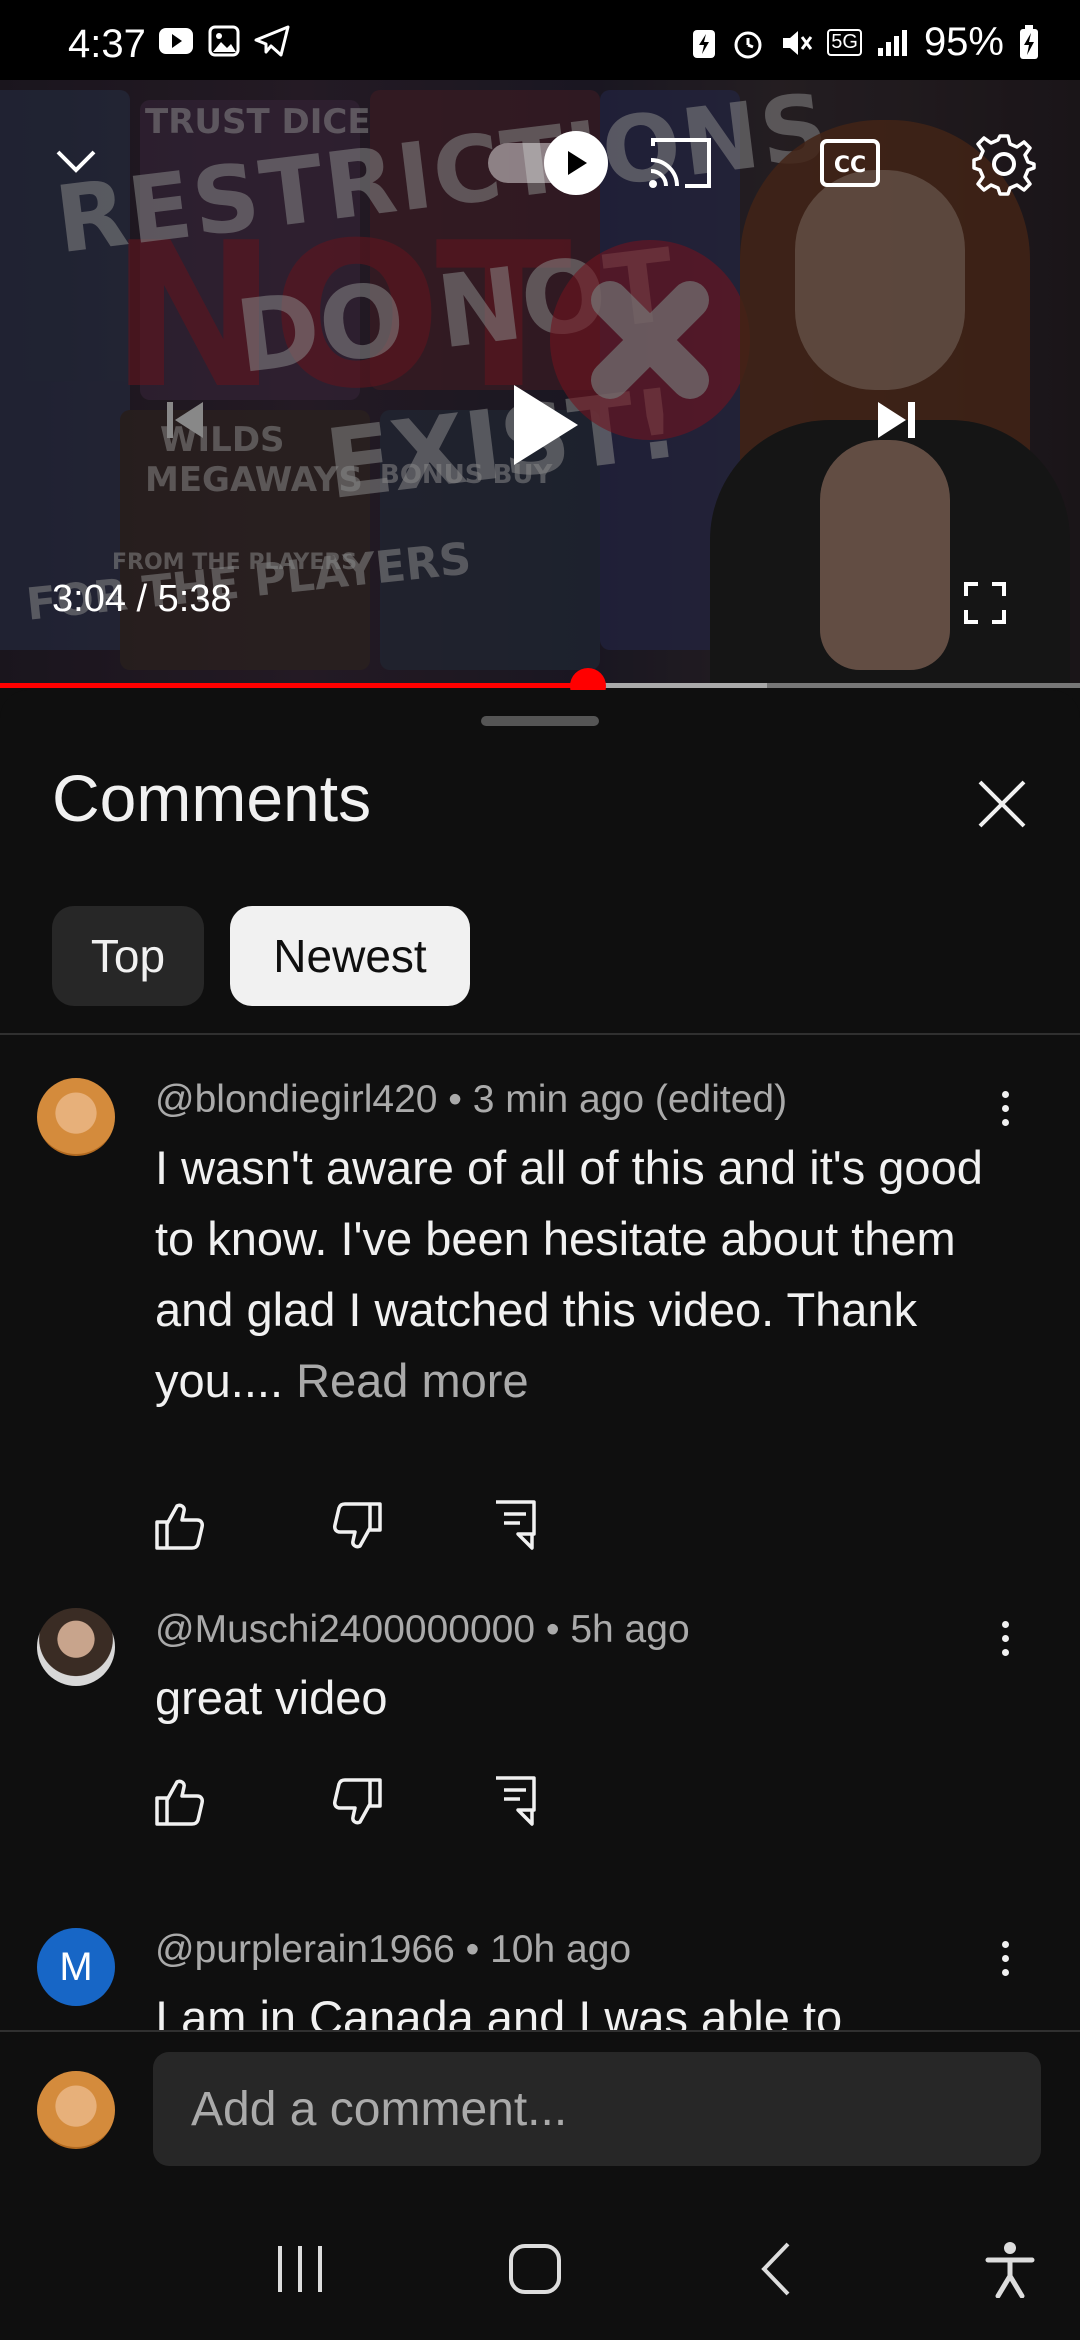 Image resolution: width=1080 pixels, height=2340 pixels. What do you see at coordinates (128, 956) in the screenshot?
I see `tab-top: Top` at bounding box center [128, 956].